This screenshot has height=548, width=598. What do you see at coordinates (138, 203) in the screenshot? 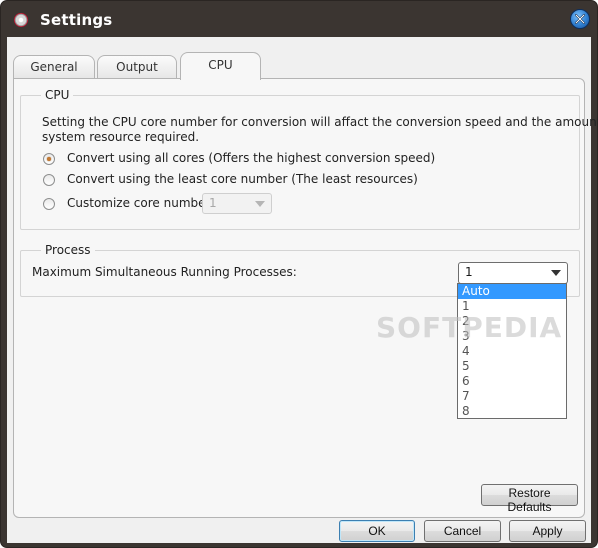
I see `radio-customize-cores-label: Customize core number` at bounding box center [138, 203].